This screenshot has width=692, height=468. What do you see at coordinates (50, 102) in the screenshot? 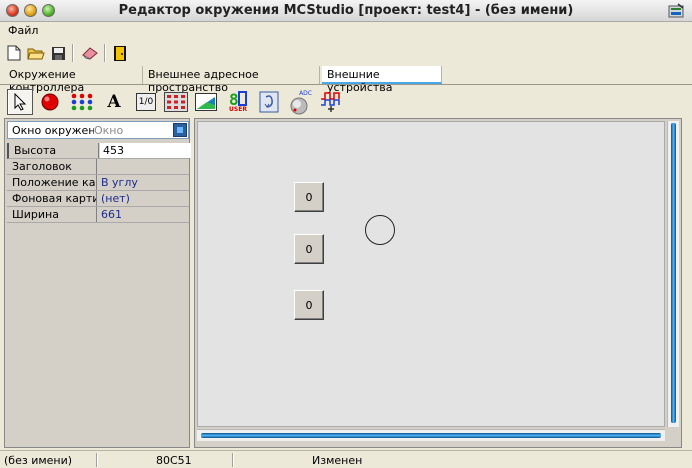
I see `led-icon` at bounding box center [50, 102].